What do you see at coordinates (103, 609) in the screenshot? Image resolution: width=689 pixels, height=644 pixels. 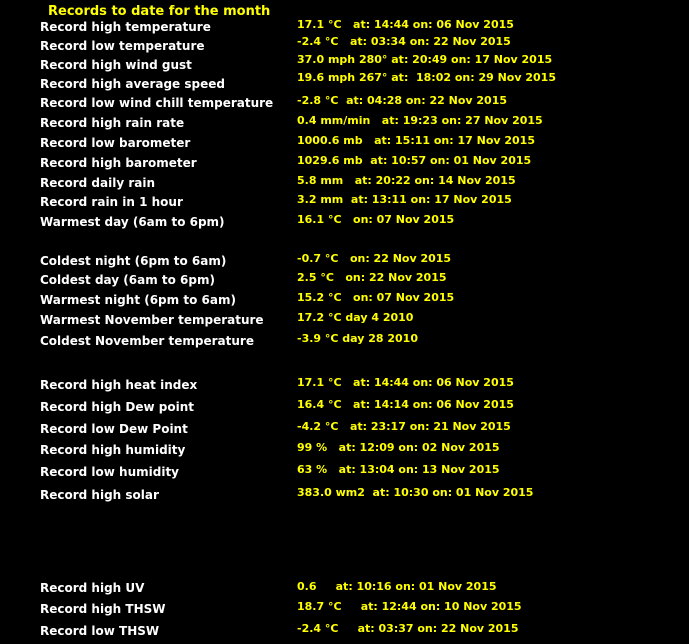 I see `record-label: Record high THSW` at bounding box center [103, 609].